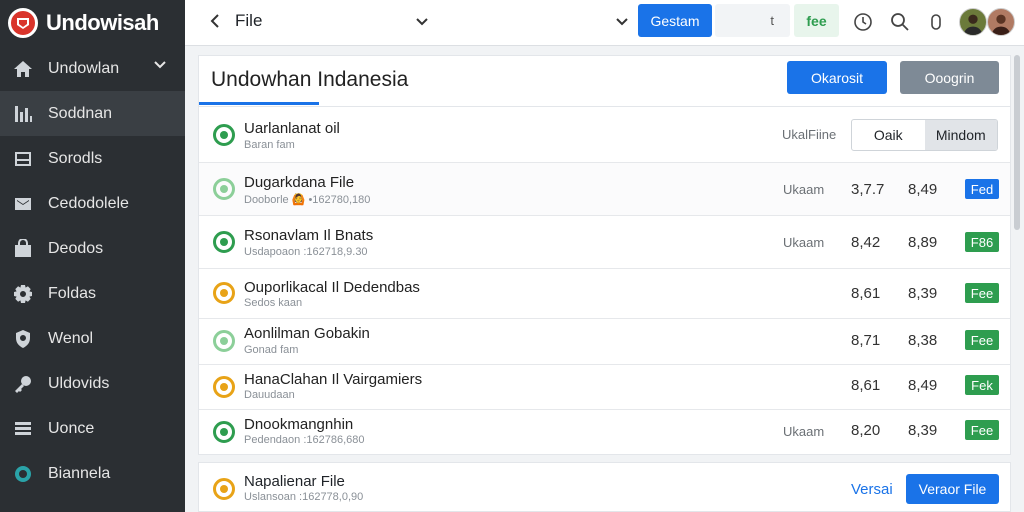 The width and height of the screenshot is (1024, 512). What do you see at coordinates (299, 424) in the screenshot?
I see `row-name: Dnookmangnhin` at bounding box center [299, 424].